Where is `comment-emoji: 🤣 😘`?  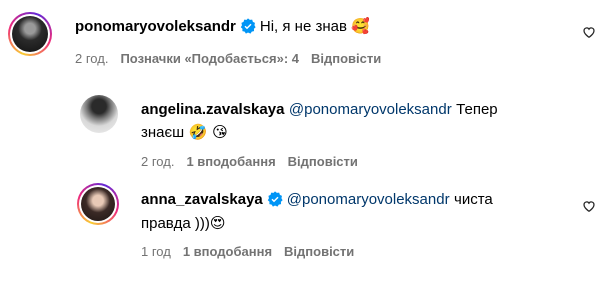 comment-emoji: 🤣 😘 is located at coordinates (208, 132).